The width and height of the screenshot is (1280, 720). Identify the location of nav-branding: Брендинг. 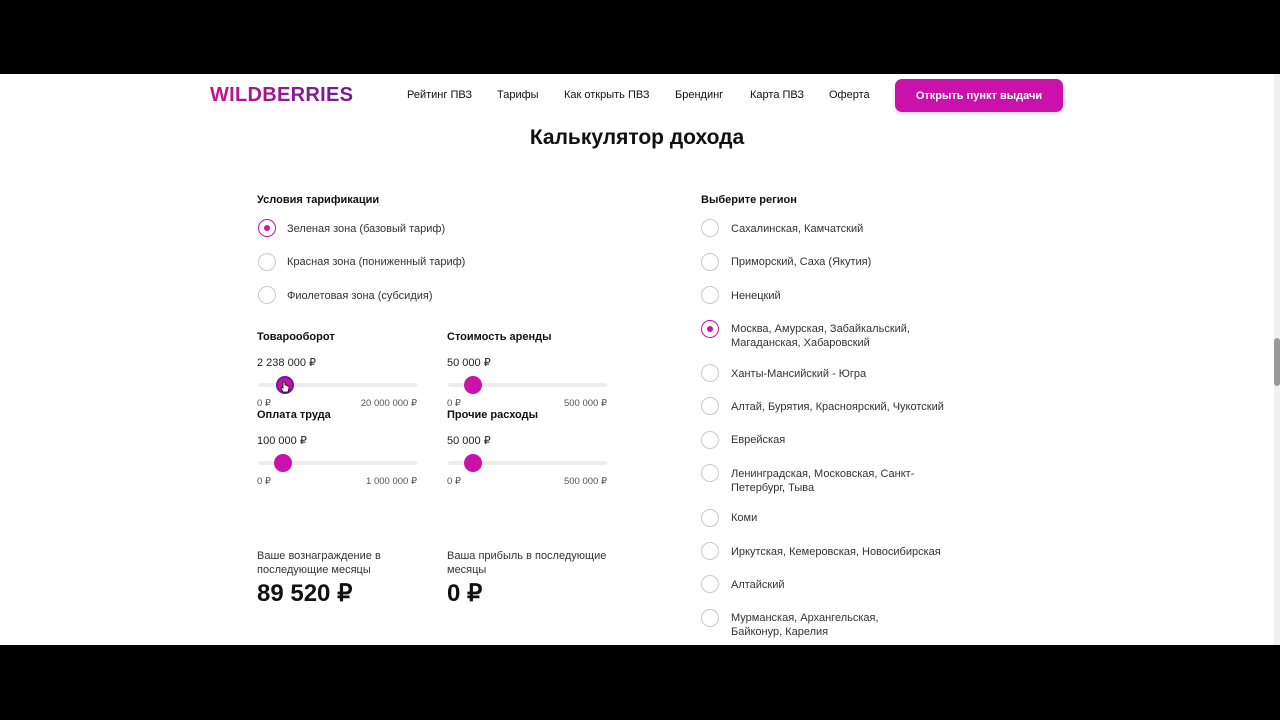
(699, 95).